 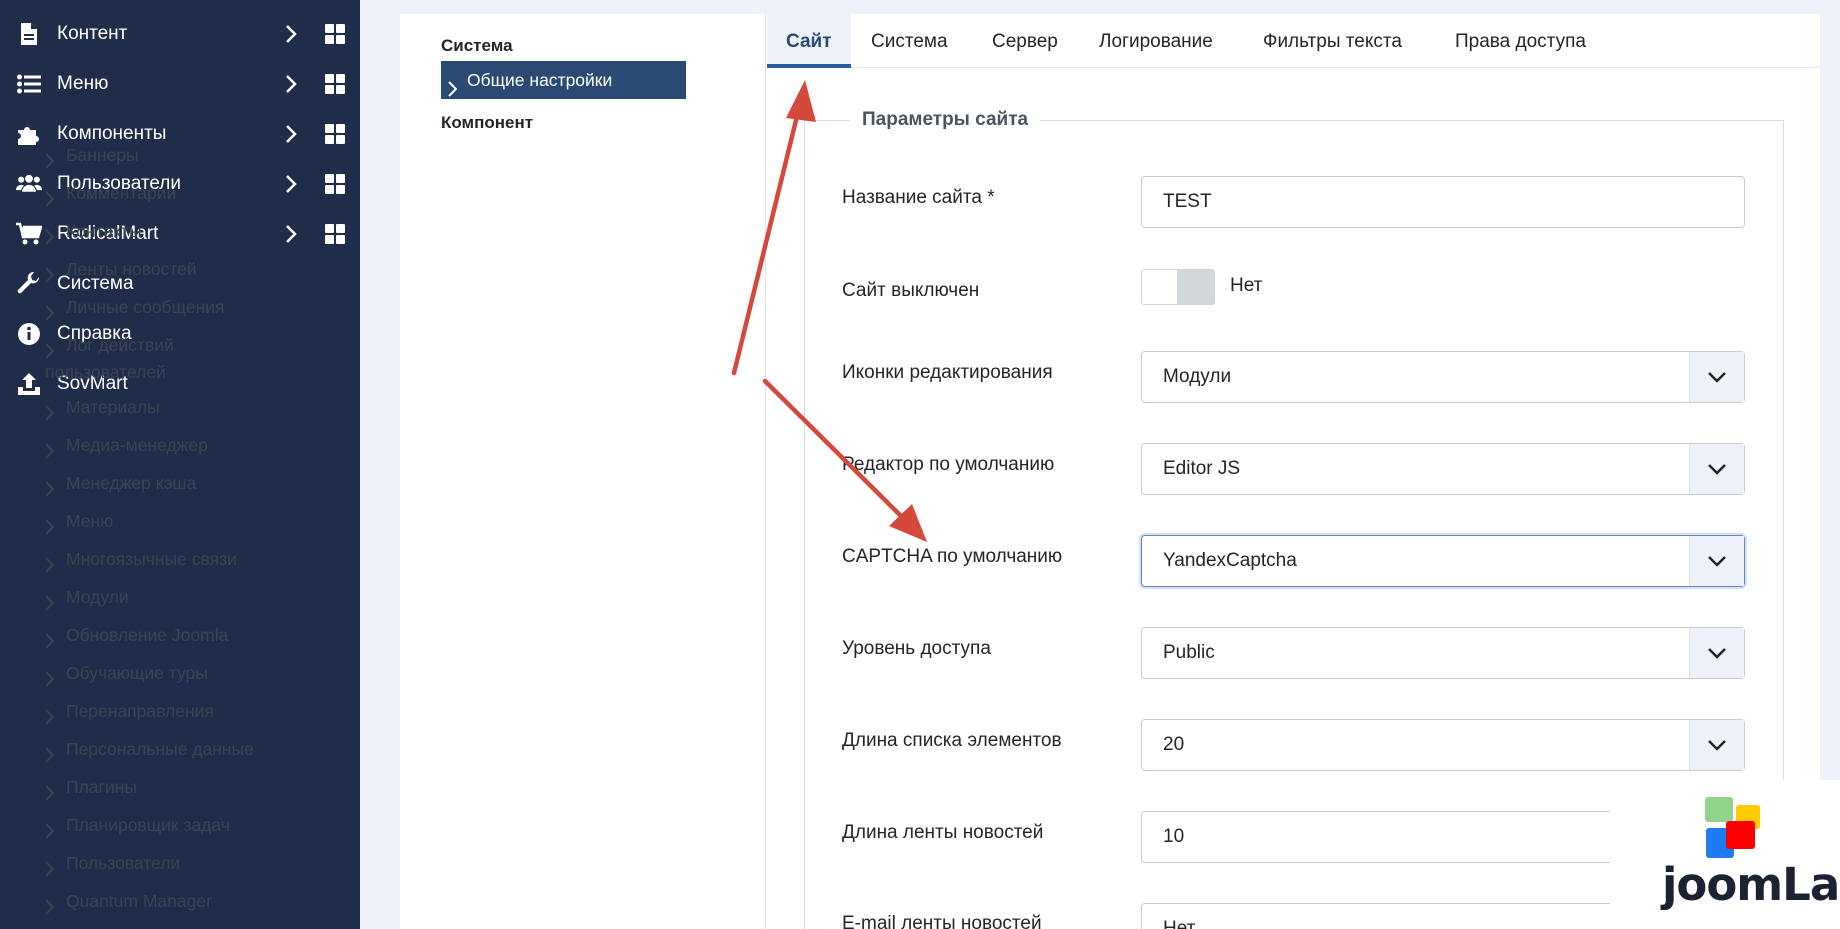 What do you see at coordinates (942, 921) in the screenshot?
I see `feed-email-label: E-mail ленты новостей` at bounding box center [942, 921].